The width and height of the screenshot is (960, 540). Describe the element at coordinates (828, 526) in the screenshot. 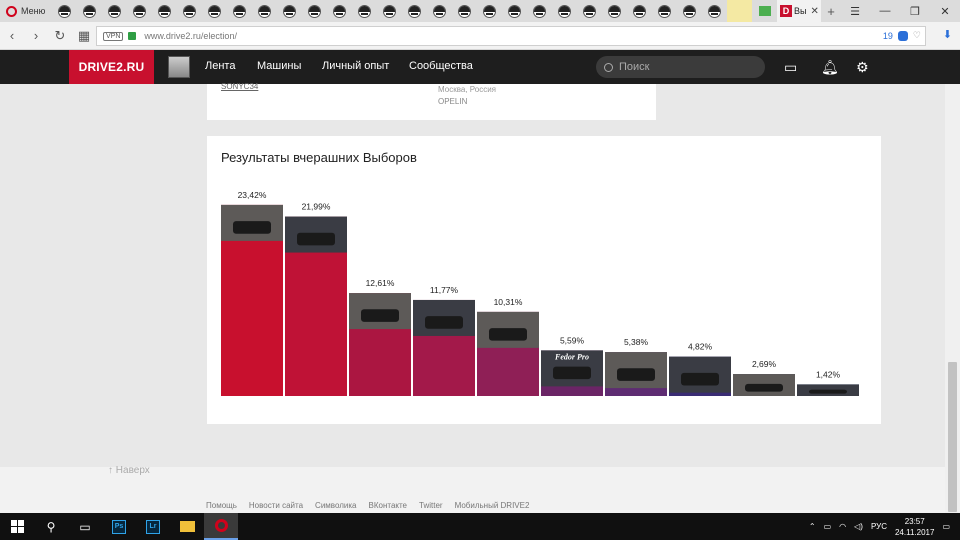

I see `battery-icon: ▭` at that location.